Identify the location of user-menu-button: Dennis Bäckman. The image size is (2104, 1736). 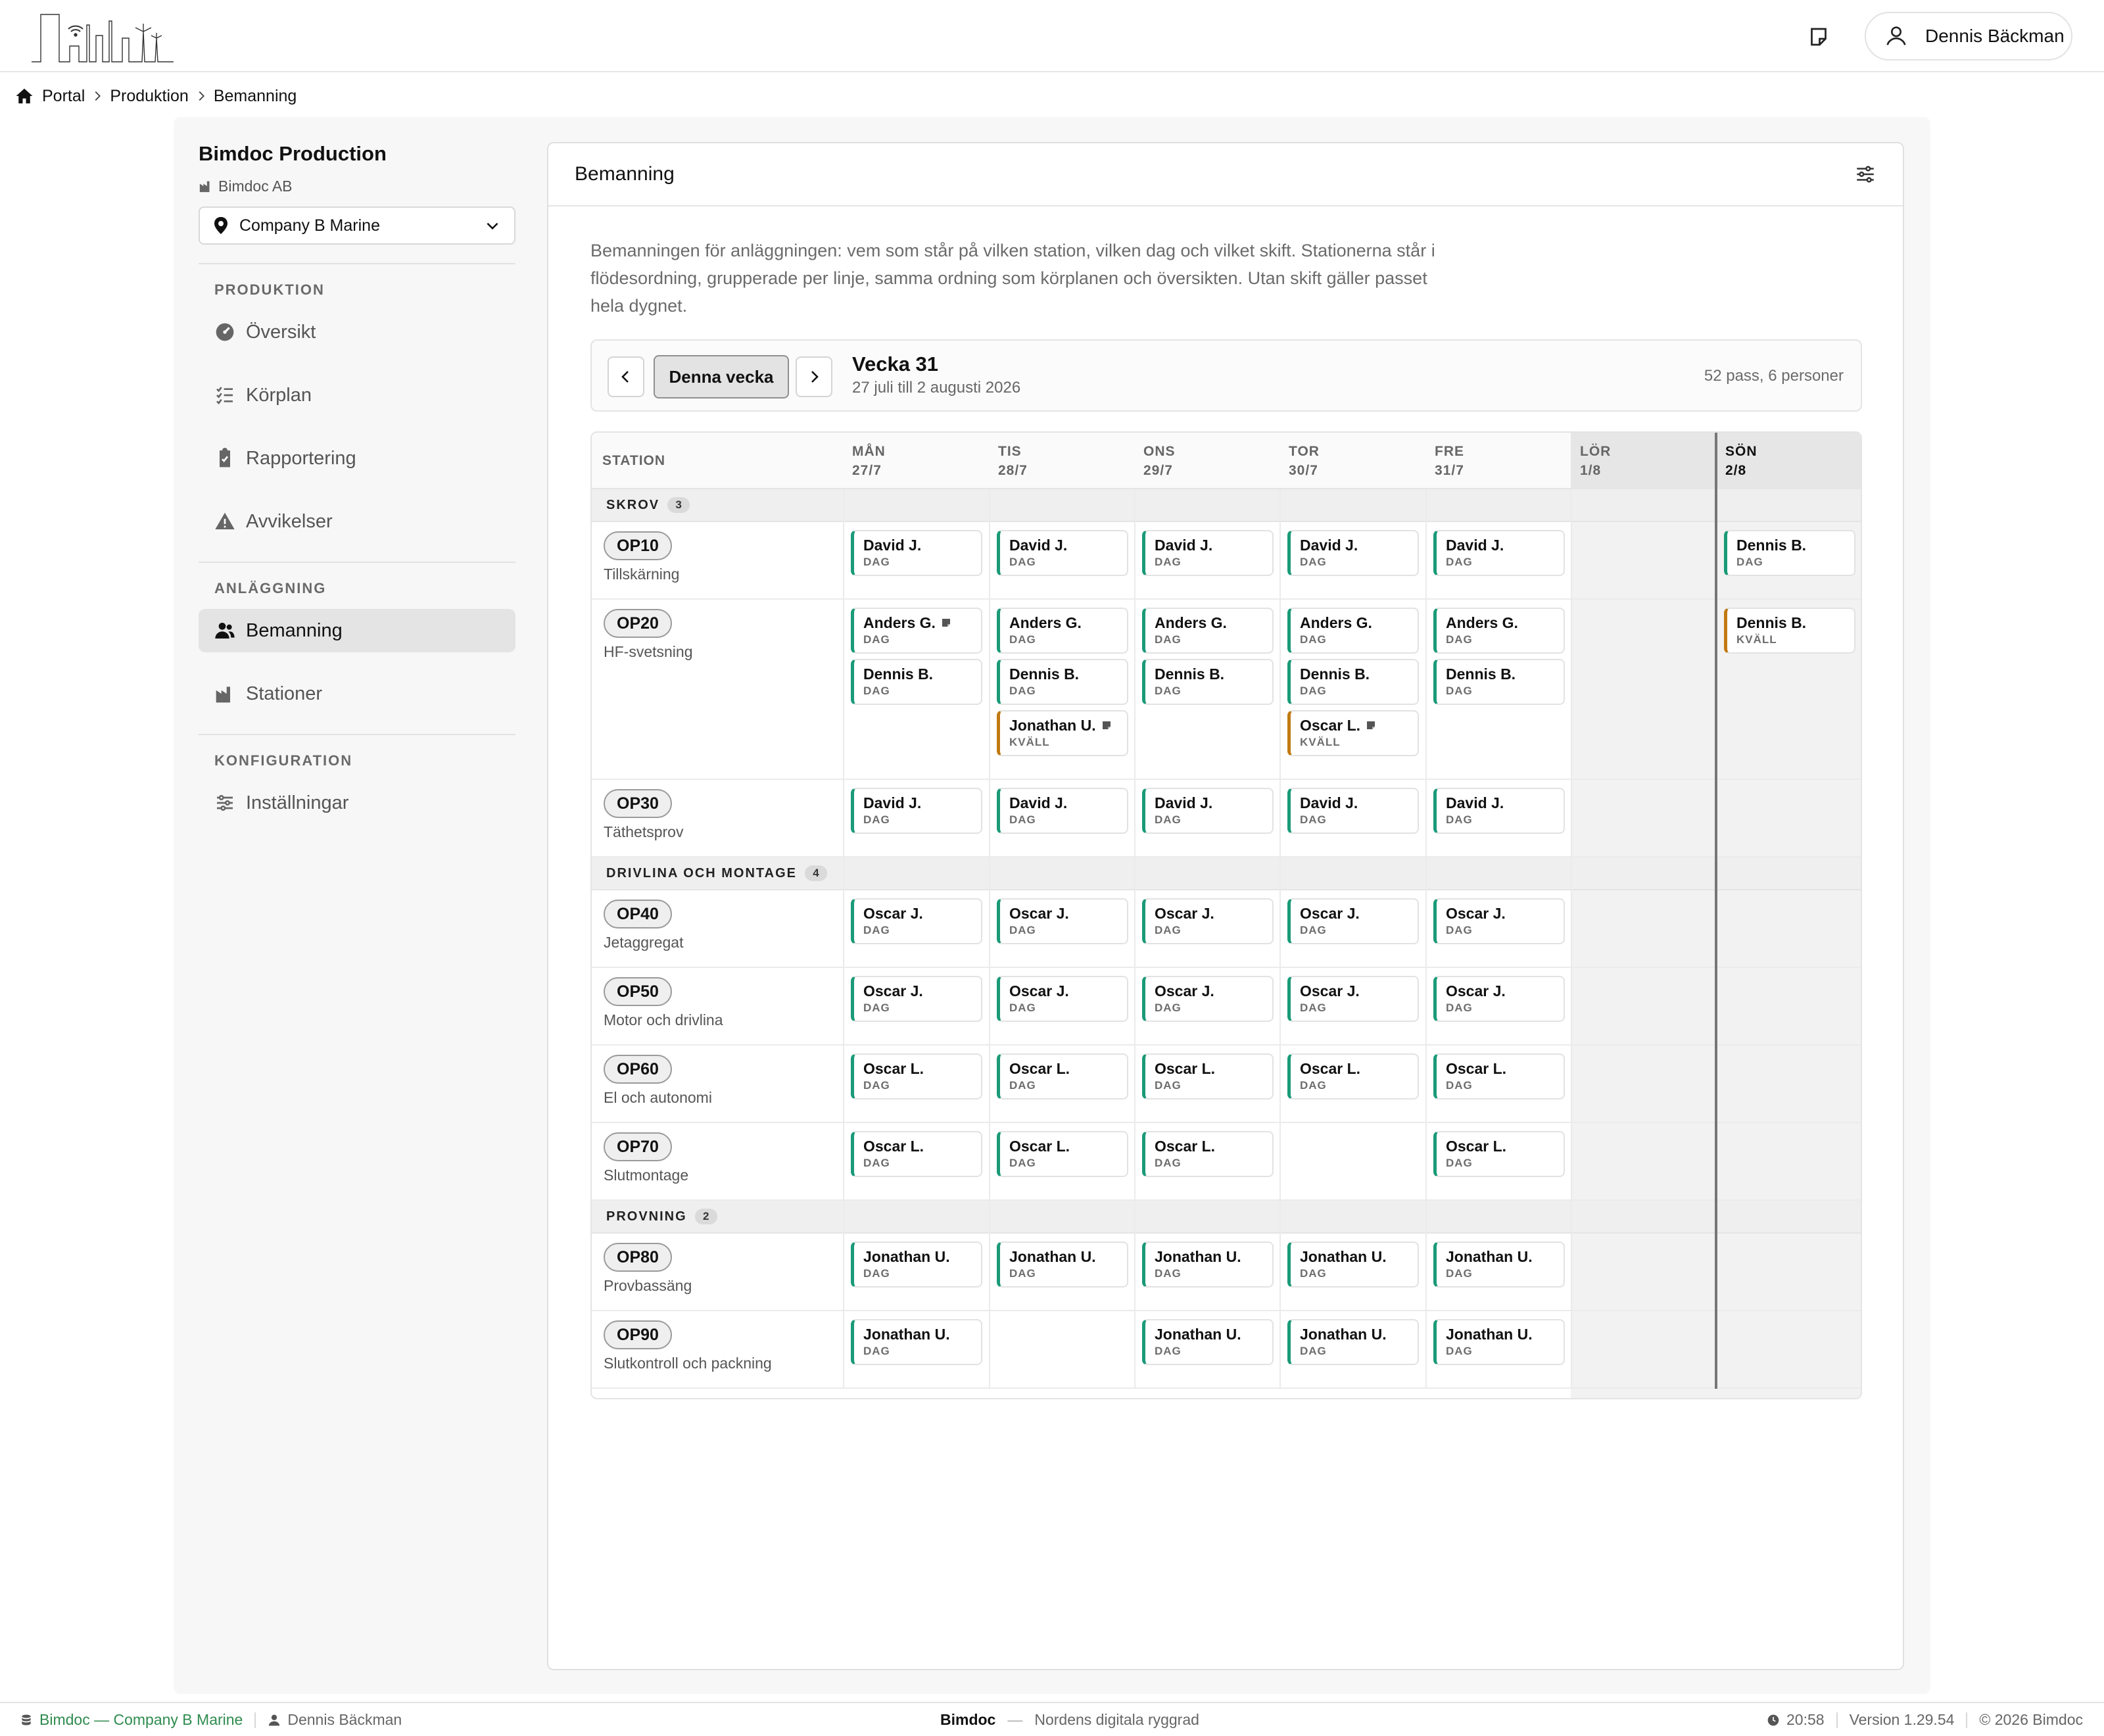
(1968, 36).